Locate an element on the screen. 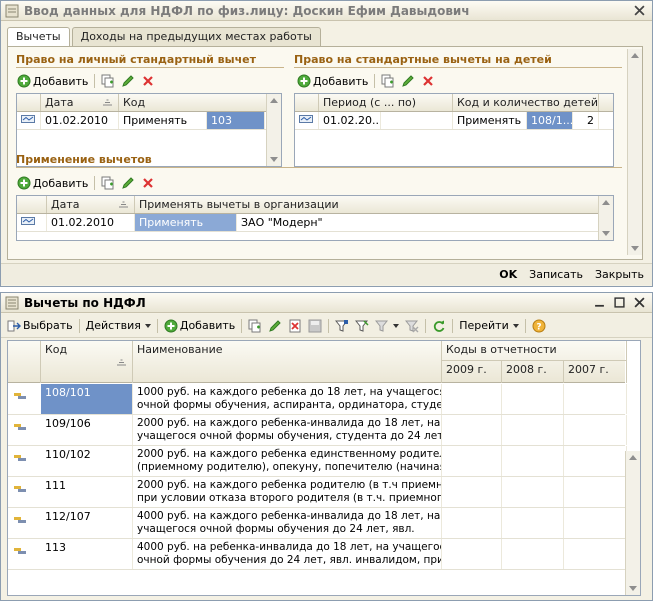  code-cell: 108/101 is located at coordinates (87, 399).